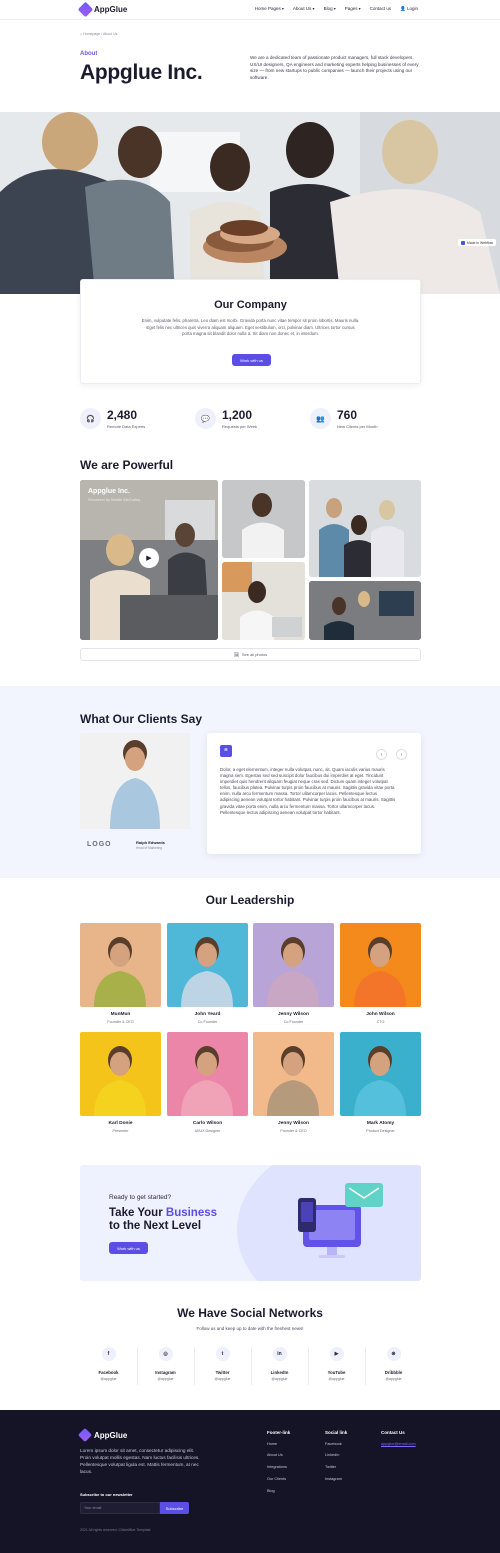 The height and width of the screenshot is (1553, 500). Describe the element at coordinates (380, 1022) in the screenshot. I see `leader-role: CTO` at that location.